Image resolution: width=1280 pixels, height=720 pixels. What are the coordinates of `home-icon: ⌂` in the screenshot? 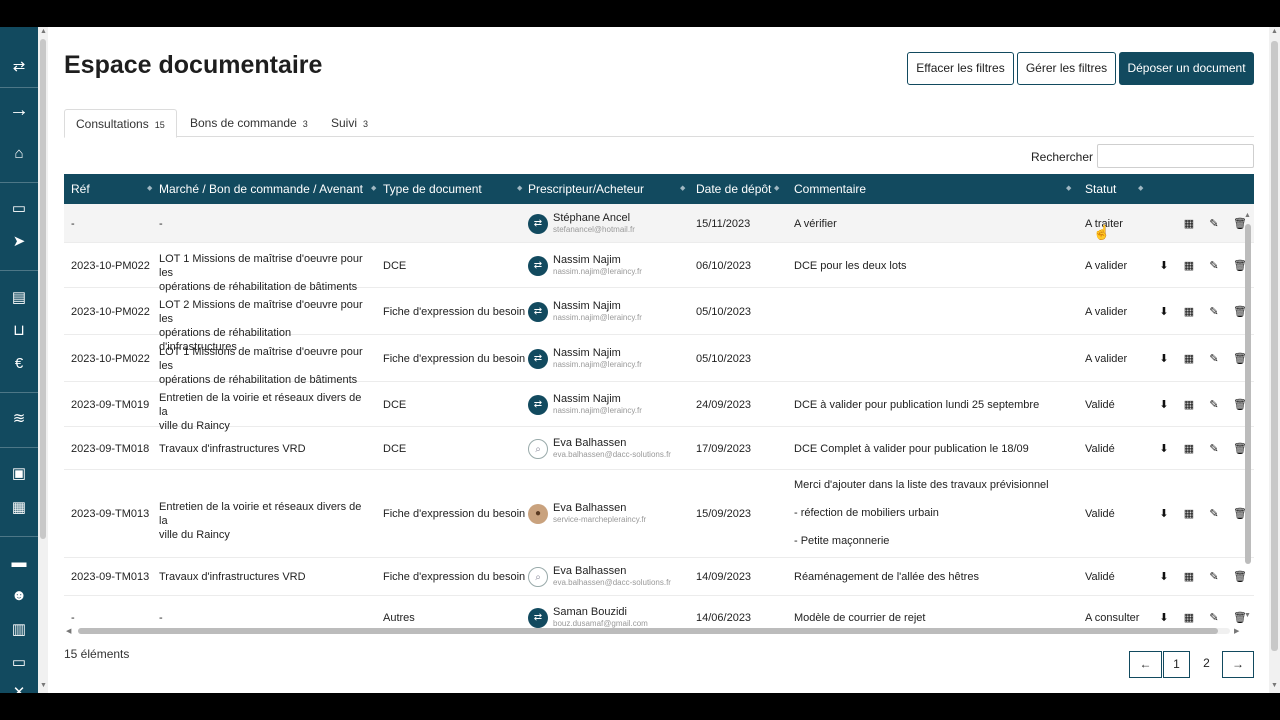 It's located at (19, 154).